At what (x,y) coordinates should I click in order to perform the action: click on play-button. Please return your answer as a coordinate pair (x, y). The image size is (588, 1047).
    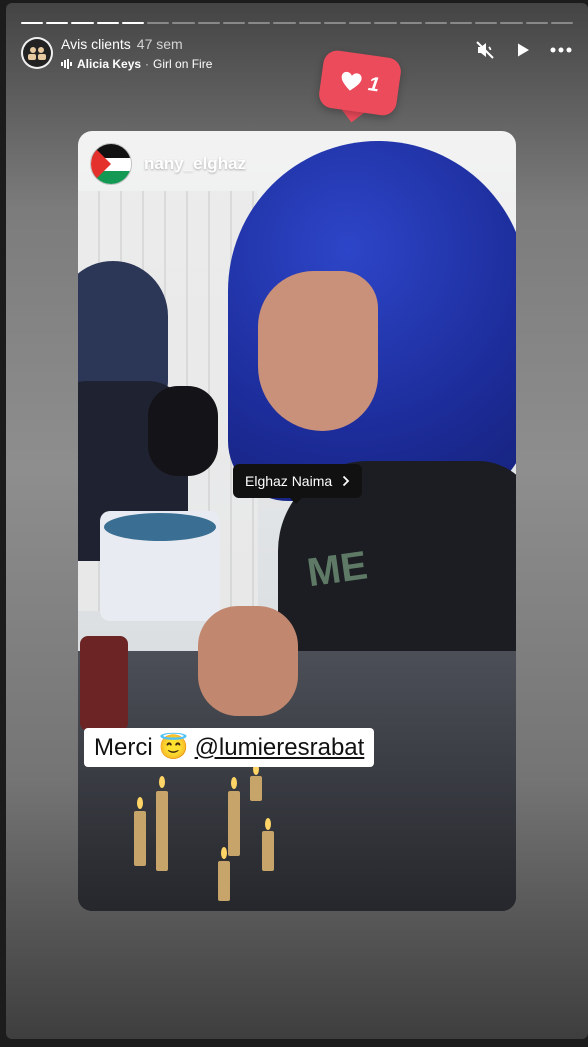
    Looking at the image, I should click on (523, 50).